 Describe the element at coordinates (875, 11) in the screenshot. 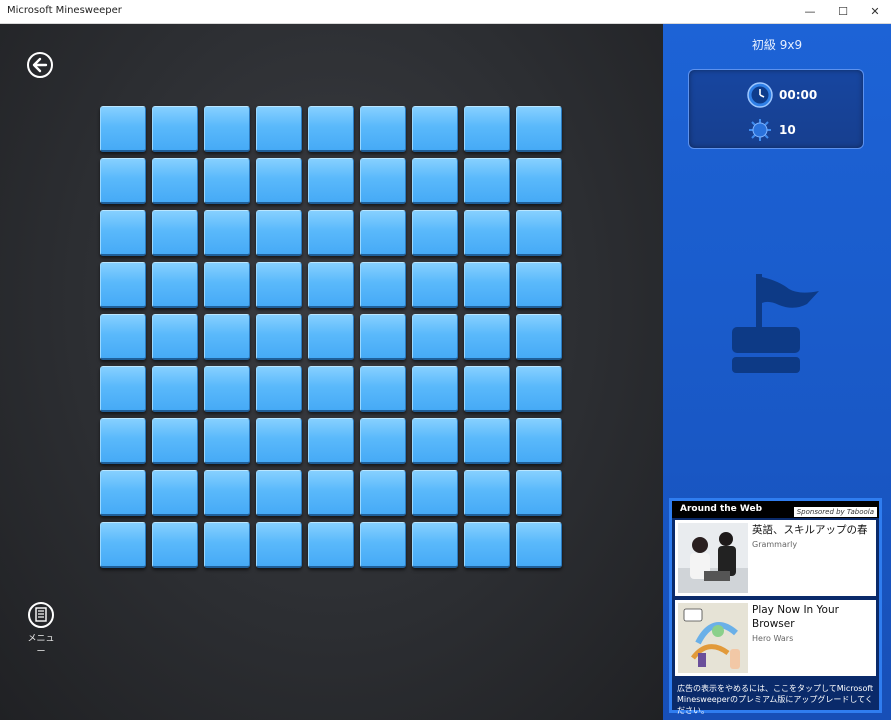

I see `close-button: ✕` at that location.